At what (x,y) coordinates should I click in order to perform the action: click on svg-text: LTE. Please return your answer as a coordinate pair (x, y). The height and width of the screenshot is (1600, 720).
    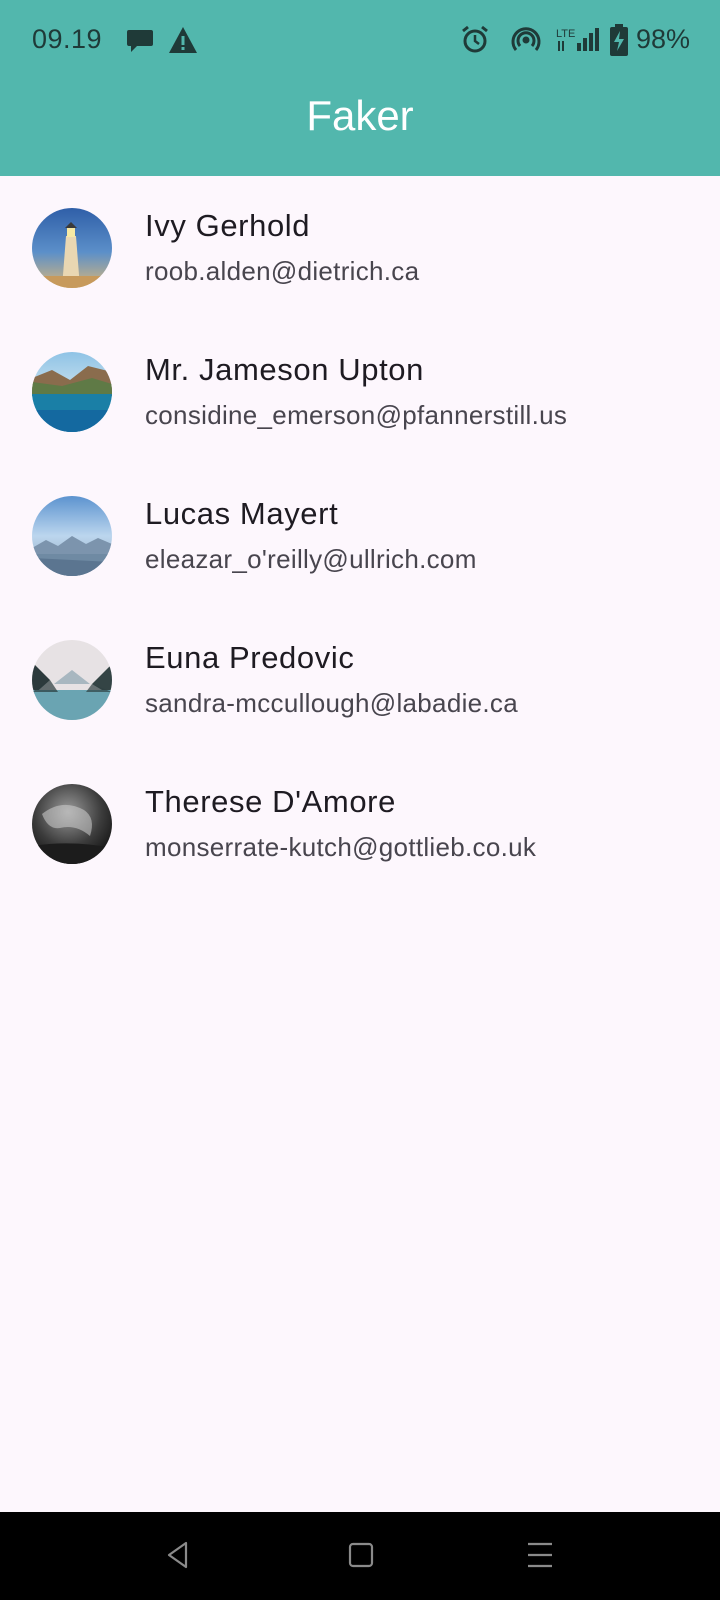
    Looking at the image, I should click on (565, 34).